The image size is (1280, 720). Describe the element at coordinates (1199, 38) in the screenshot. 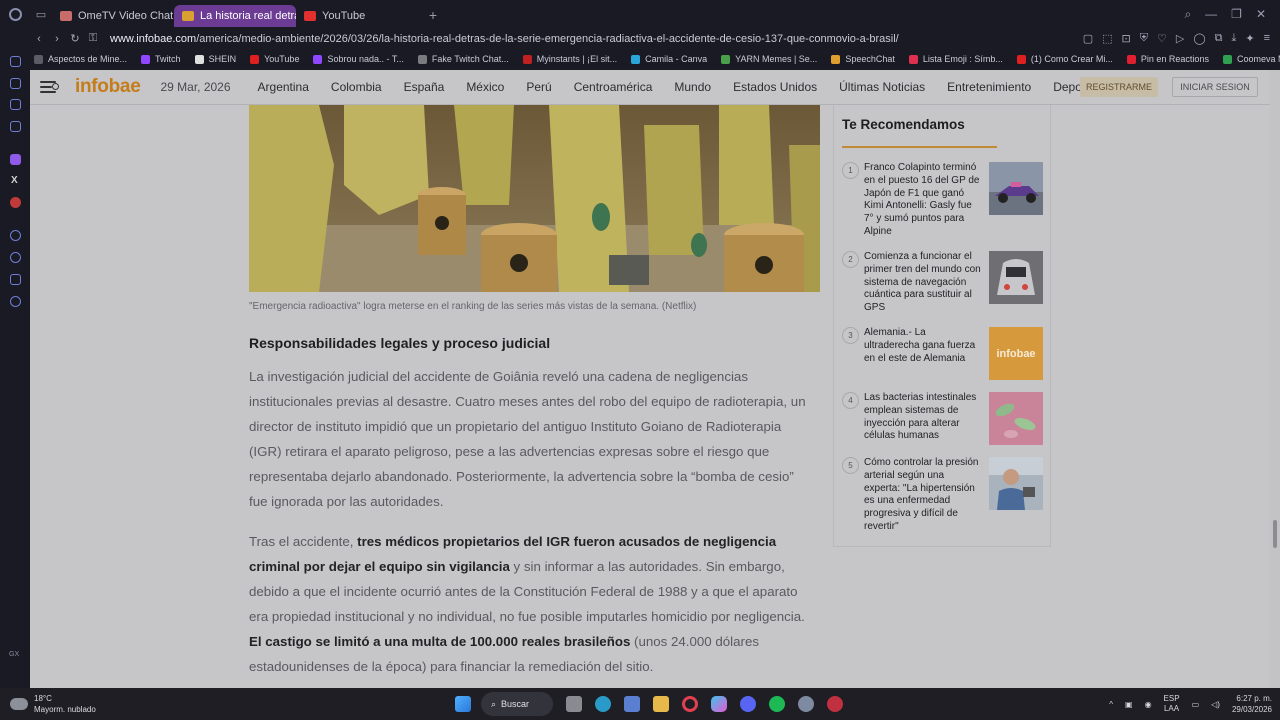

I see `account-icon: ◯` at that location.